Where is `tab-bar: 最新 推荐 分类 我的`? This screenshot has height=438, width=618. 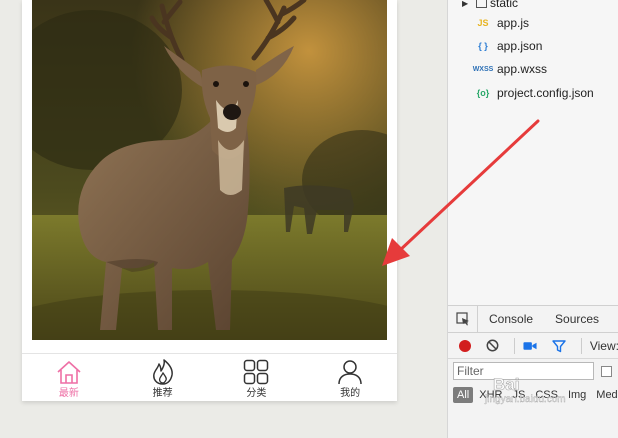 tab-bar: 最新 推荐 分类 我的 is located at coordinates (209, 377).